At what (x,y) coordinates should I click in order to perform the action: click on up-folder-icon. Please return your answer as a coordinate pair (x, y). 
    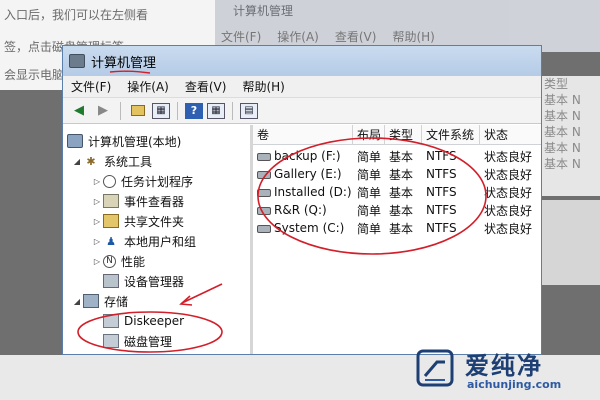
    Looking at the image, I should click on (138, 111).